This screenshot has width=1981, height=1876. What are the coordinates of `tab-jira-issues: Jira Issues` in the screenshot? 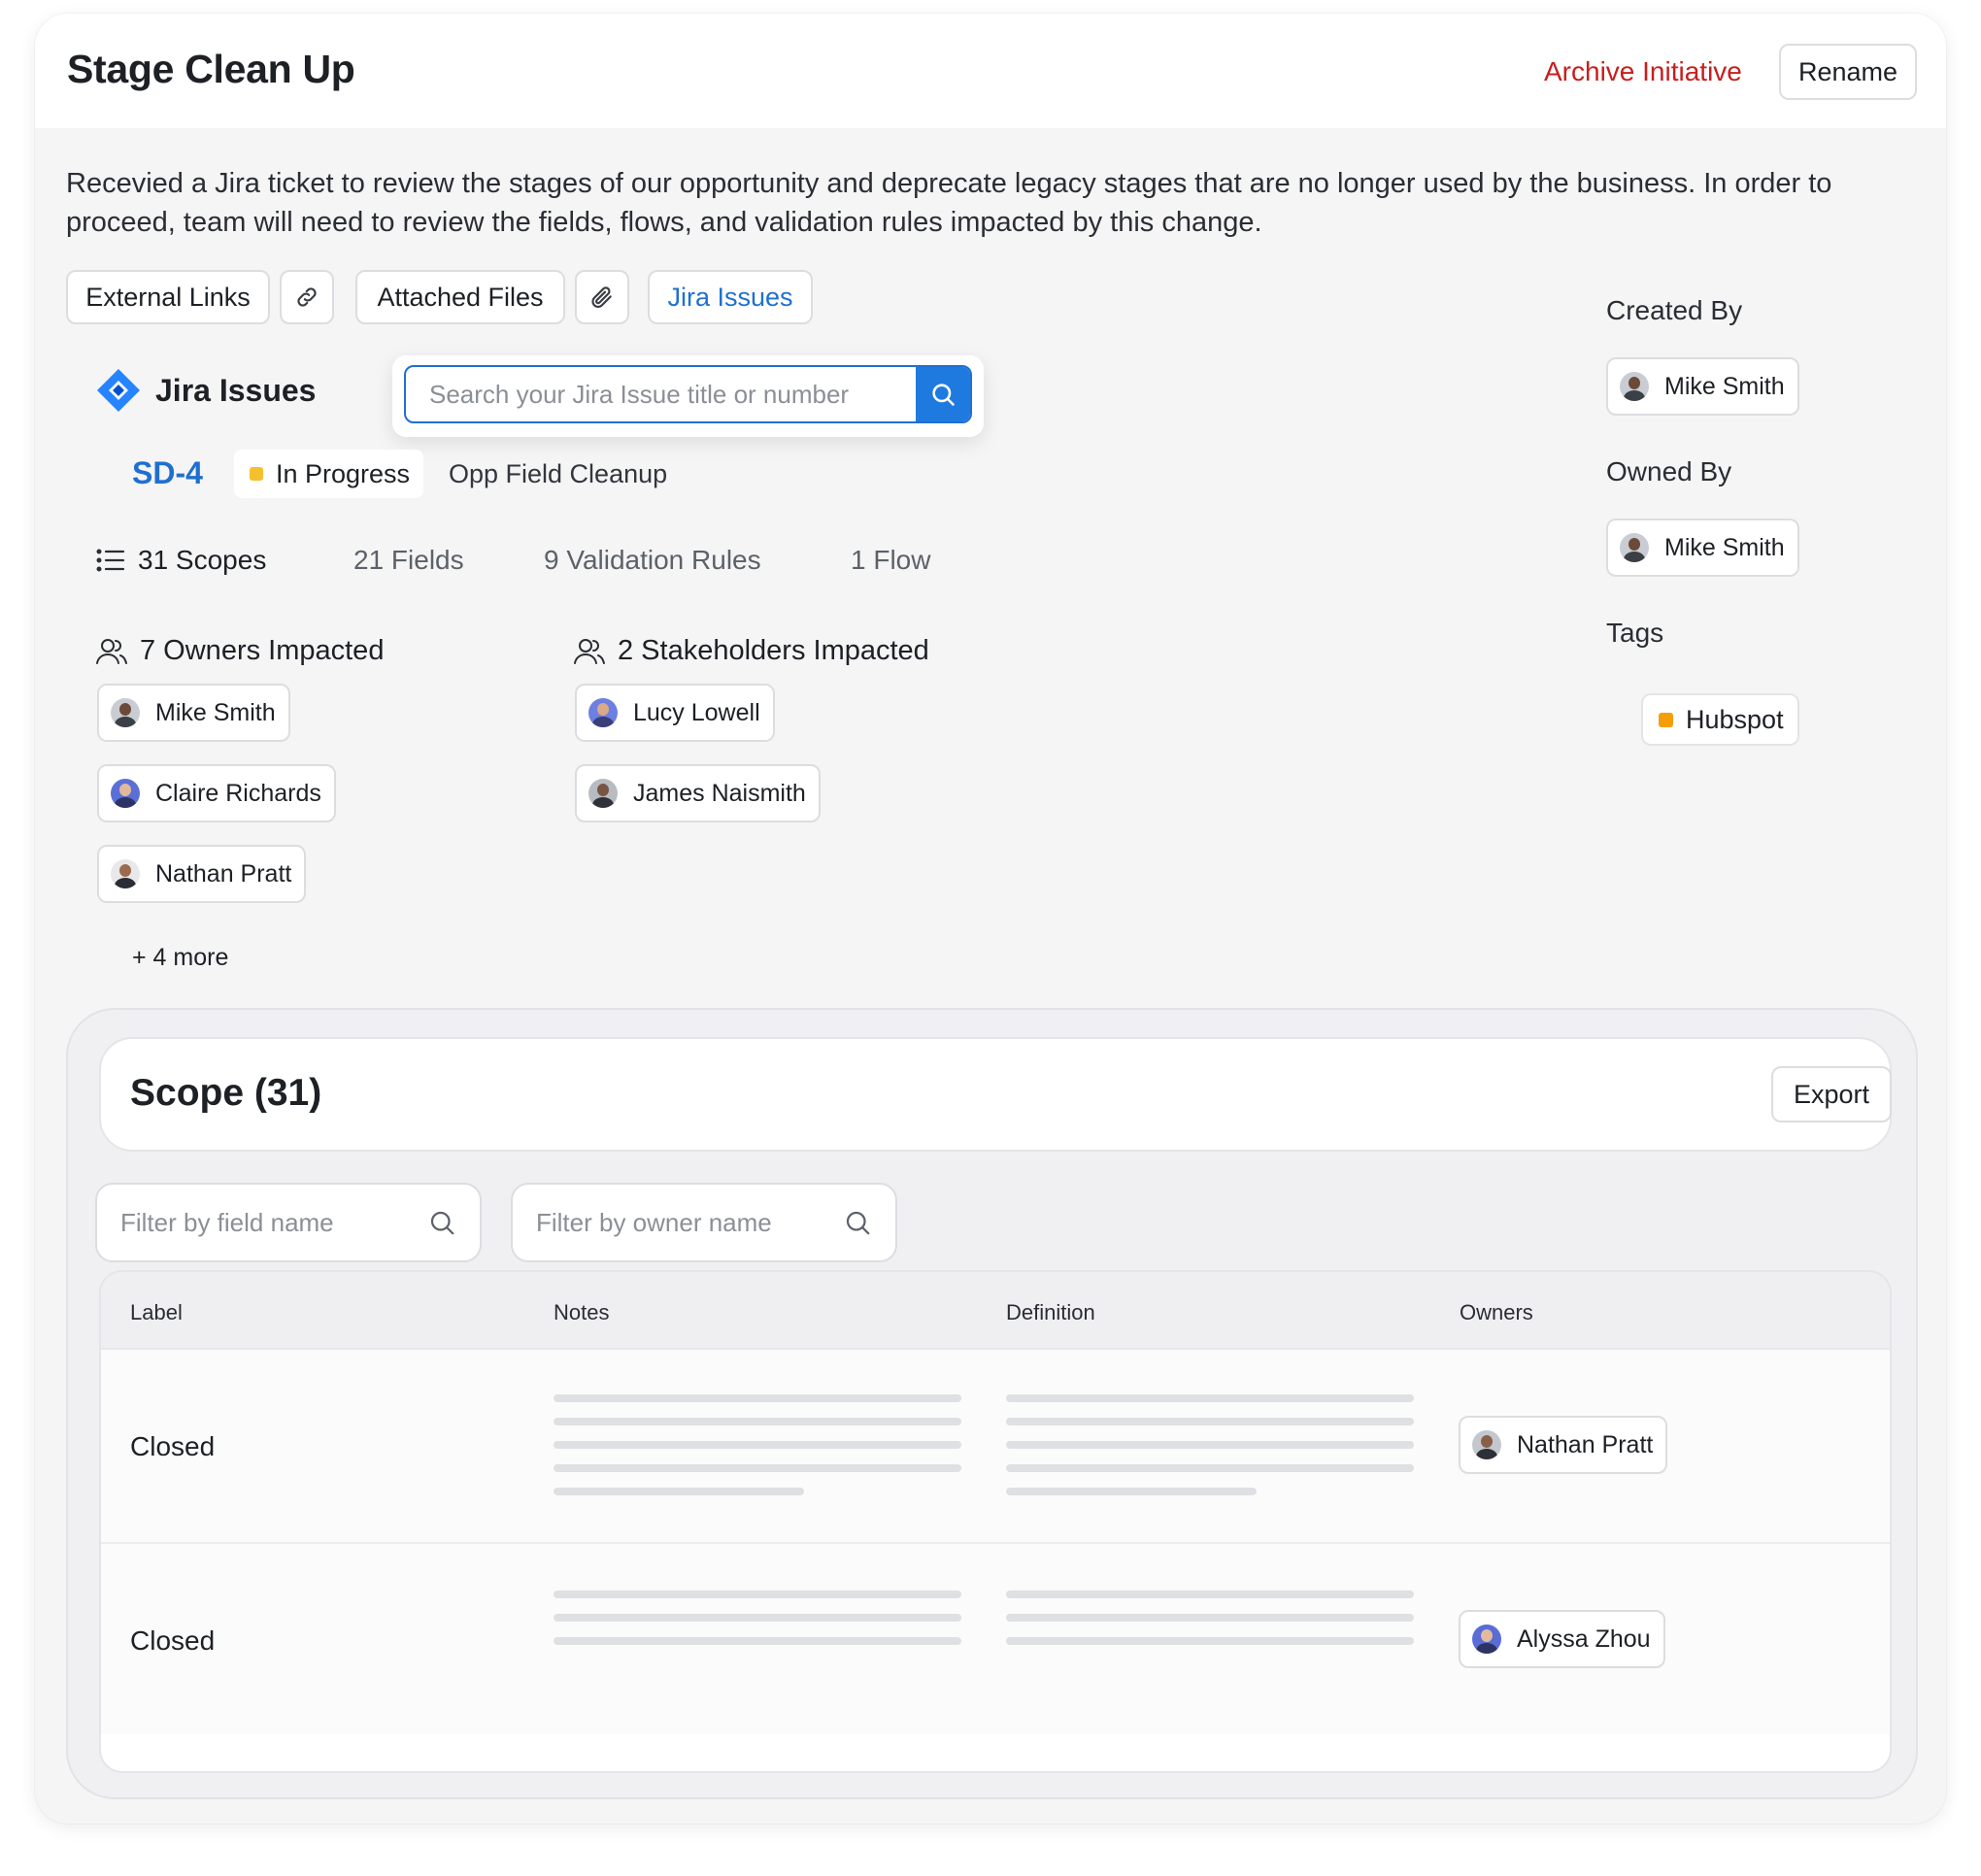 It's located at (730, 297).